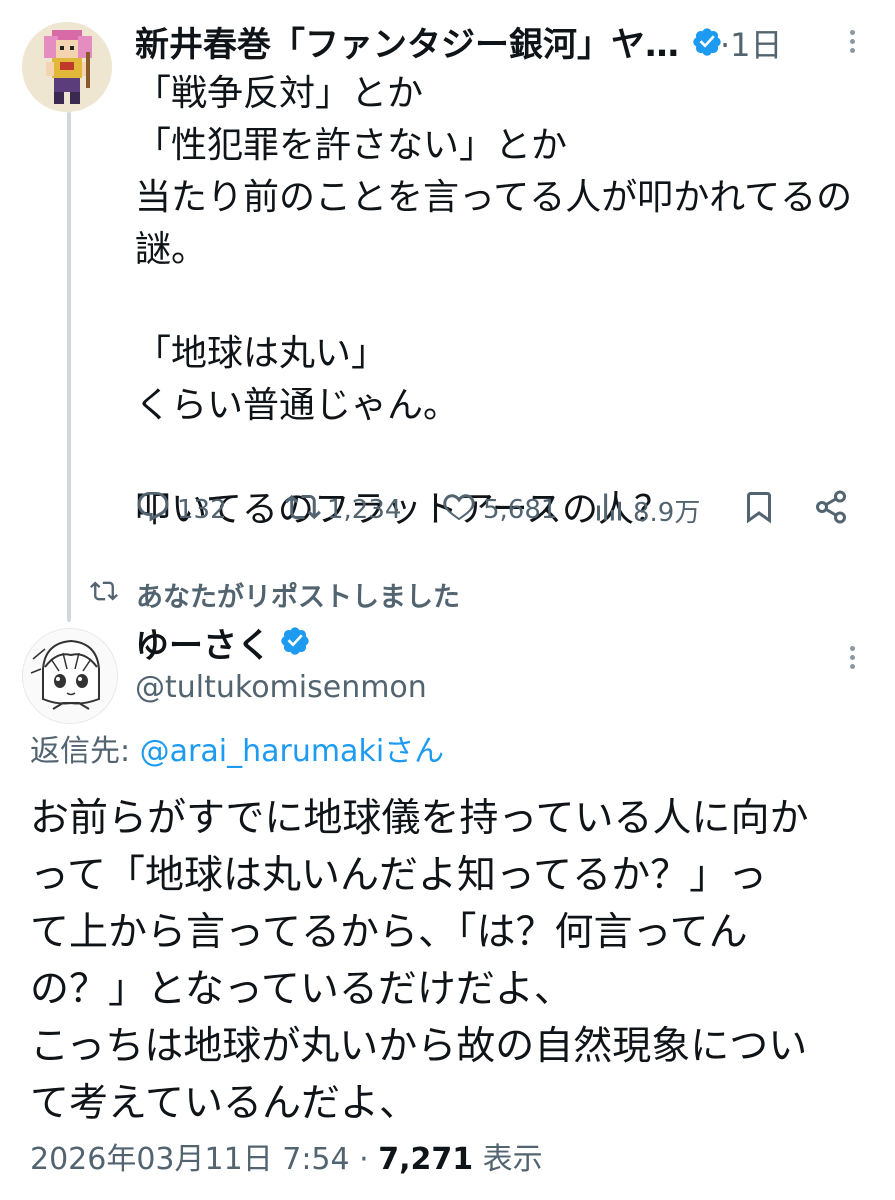  What do you see at coordinates (204, 1159) in the screenshot?
I see `tweet-date: 2026年03月11日 7:54 ·` at bounding box center [204, 1159].